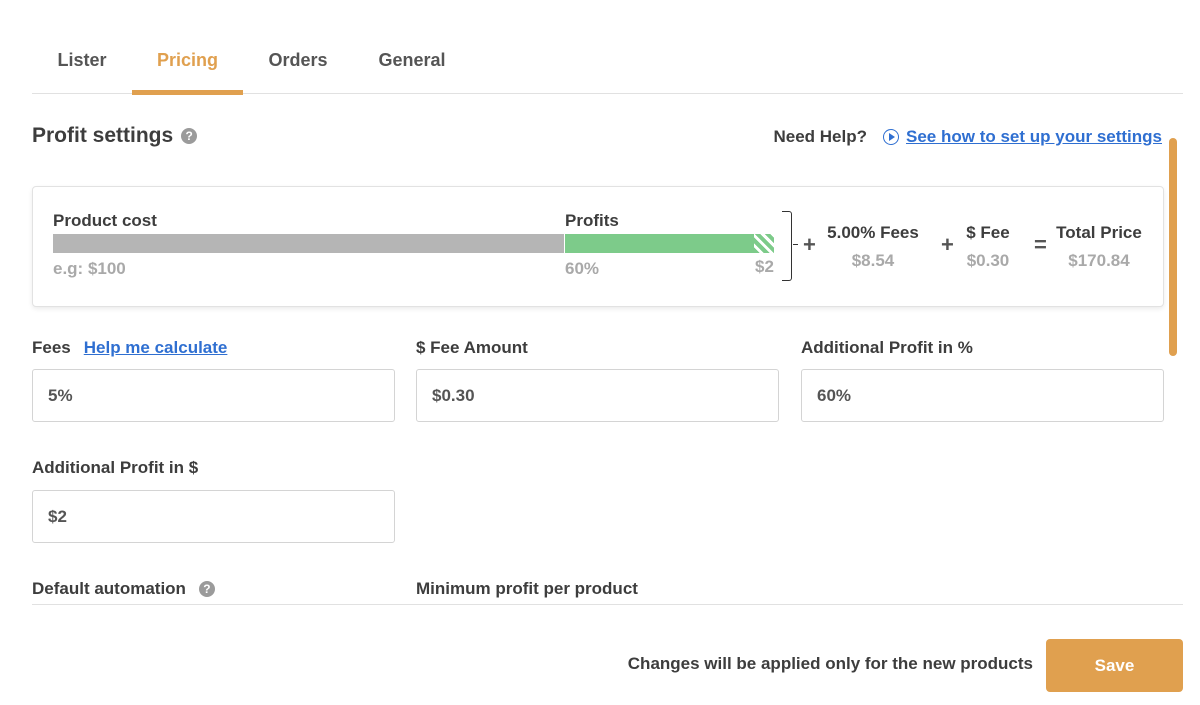  Describe the element at coordinates (109, 588) in the screenshot. I see `default-automation-text: Default automation` at that location.